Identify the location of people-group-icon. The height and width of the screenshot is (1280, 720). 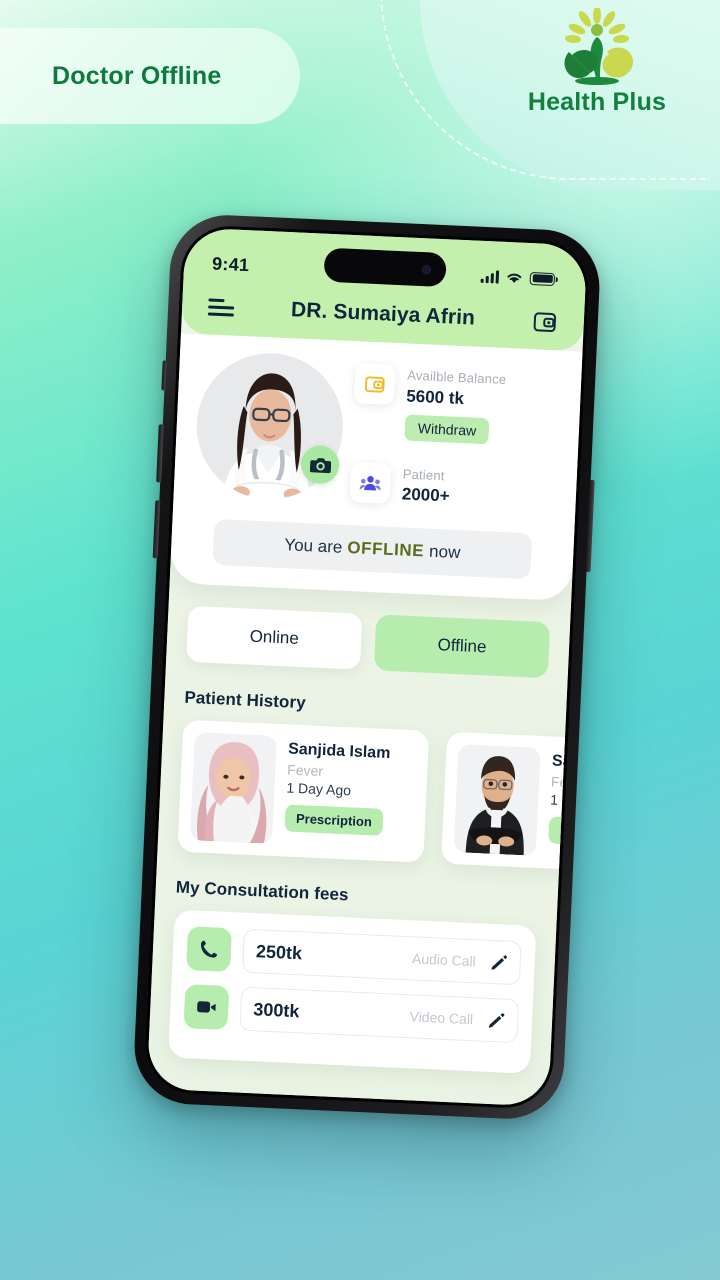
(370, 482).